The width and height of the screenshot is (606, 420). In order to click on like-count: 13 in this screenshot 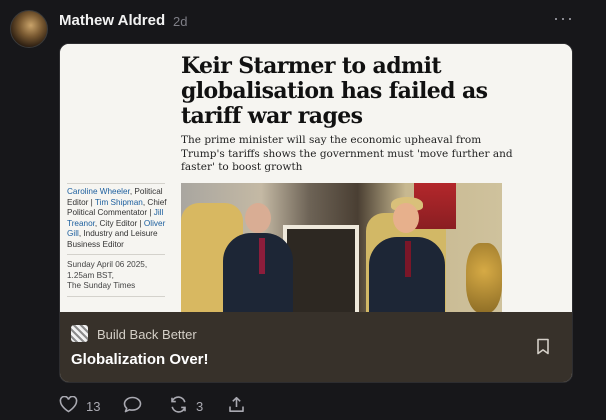, I will do `click(93, 406)`.